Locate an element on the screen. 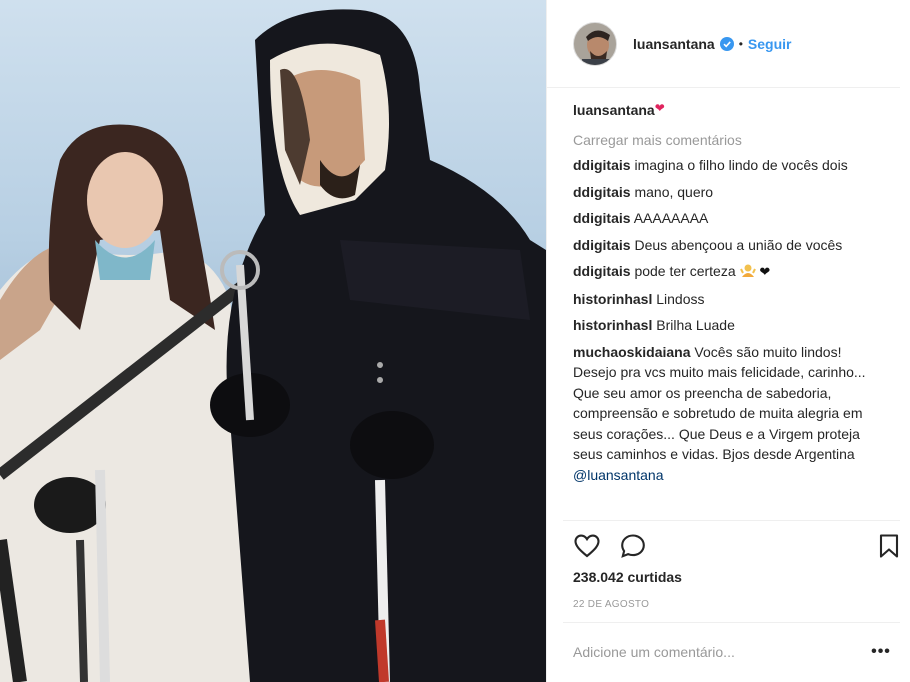 The width and height of the screenshot is (910, 682). list-item: ddigitais Deus abençoou a união de vocês is located at coordinates (728, 245).